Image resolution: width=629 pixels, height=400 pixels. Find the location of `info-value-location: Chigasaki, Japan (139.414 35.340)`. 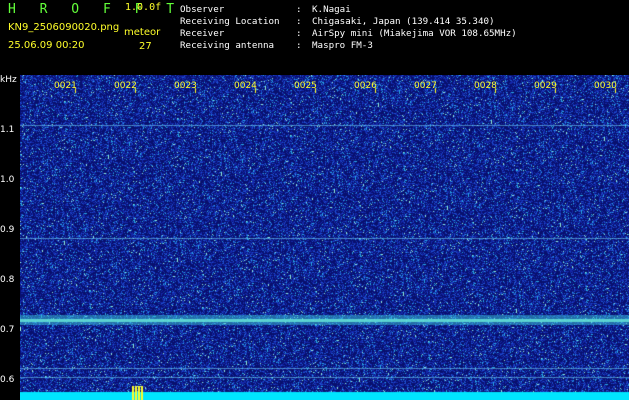

info-value-location: Chigasaki, Japan (139.414 35.340) is located at coordinates (403, 21).